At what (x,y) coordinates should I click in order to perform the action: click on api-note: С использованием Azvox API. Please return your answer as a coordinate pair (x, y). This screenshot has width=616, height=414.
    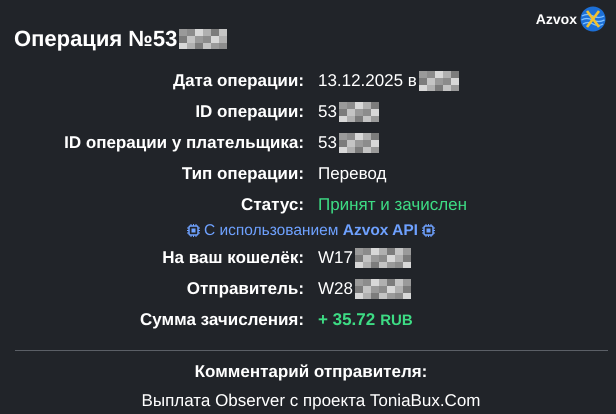
    Looking at the image, I should click on (311, 231).